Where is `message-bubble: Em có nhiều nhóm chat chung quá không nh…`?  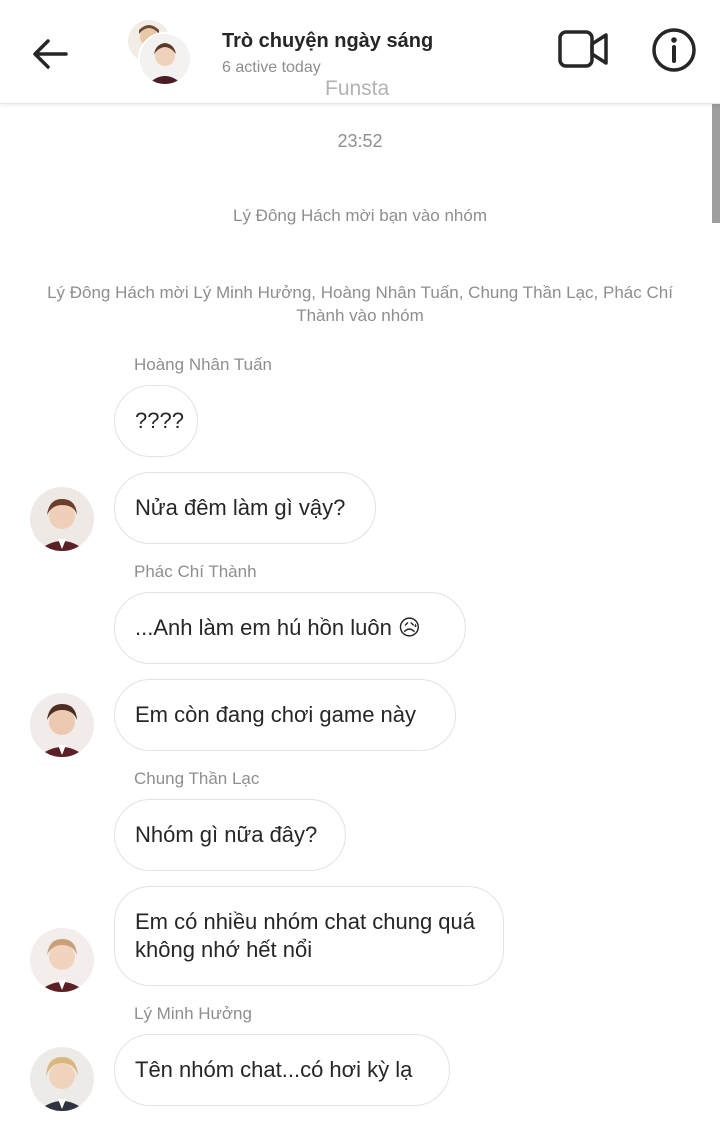 message-bubble: Em có nhiều nhóm chat chung quá không nh… is located at coordinates (309, 936).